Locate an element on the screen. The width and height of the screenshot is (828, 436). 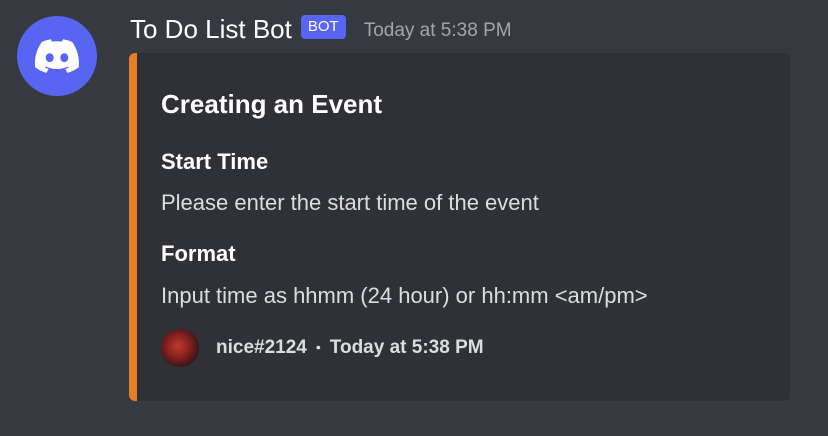
embed-field-name-start-time: Start Time is located at coordinates (215, 161).